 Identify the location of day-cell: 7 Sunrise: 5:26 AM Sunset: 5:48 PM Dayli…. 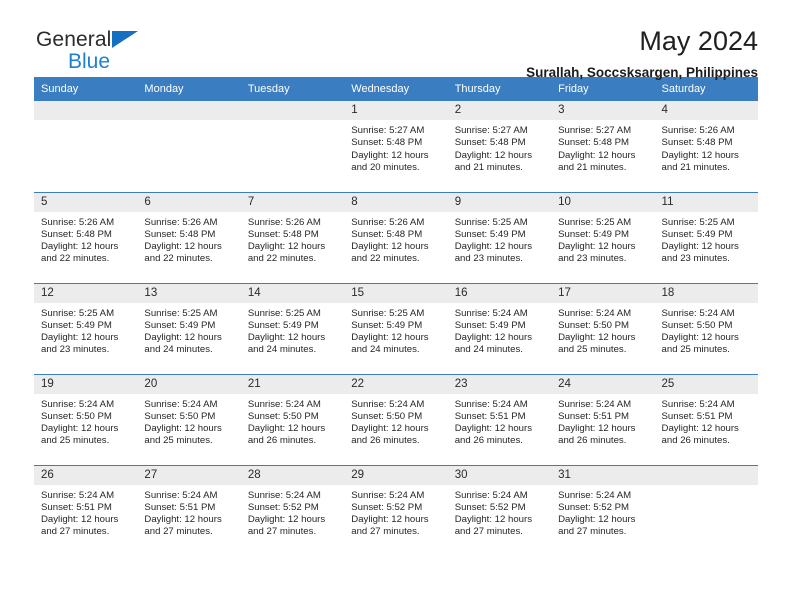
(292, 237).